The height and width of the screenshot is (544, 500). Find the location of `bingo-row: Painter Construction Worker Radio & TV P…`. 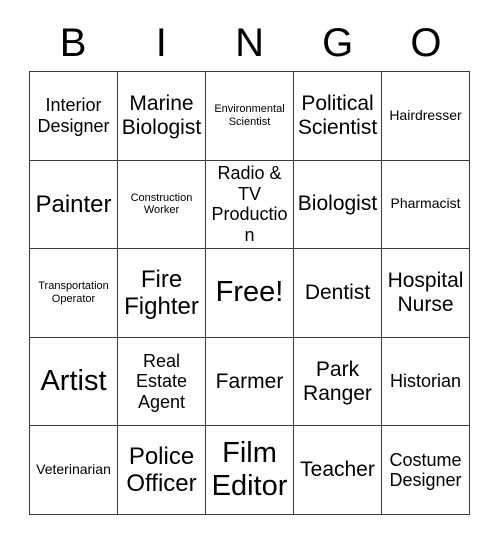

bingo-row: Painter Construction Worker Radio & TV P… is located at coordinates (250, 205).